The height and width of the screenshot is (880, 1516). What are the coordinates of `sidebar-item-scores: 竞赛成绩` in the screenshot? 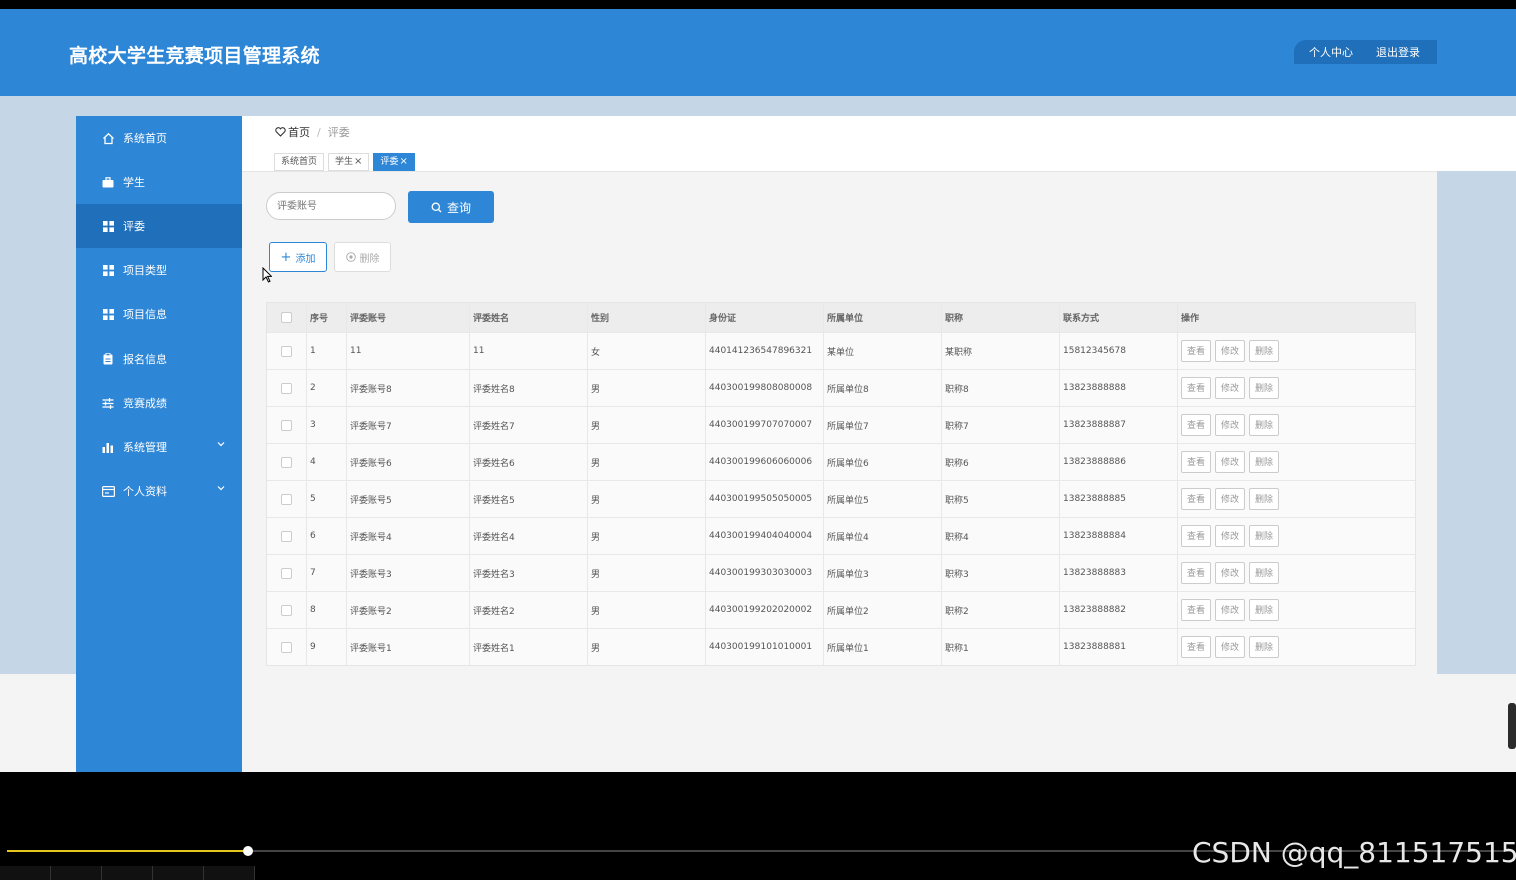 It's located at (159, 403).